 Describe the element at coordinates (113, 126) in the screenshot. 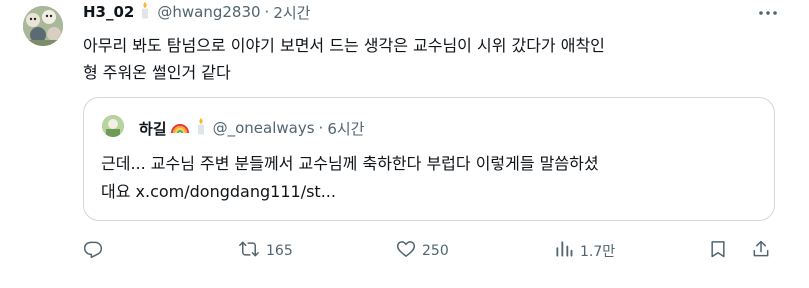

I see `quote-avatar` at that location.